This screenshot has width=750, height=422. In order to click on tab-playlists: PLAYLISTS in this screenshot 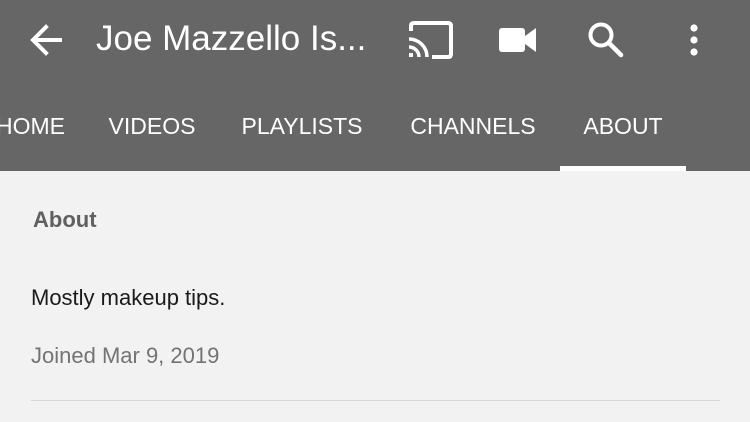, I will do `click(302, 125)`.